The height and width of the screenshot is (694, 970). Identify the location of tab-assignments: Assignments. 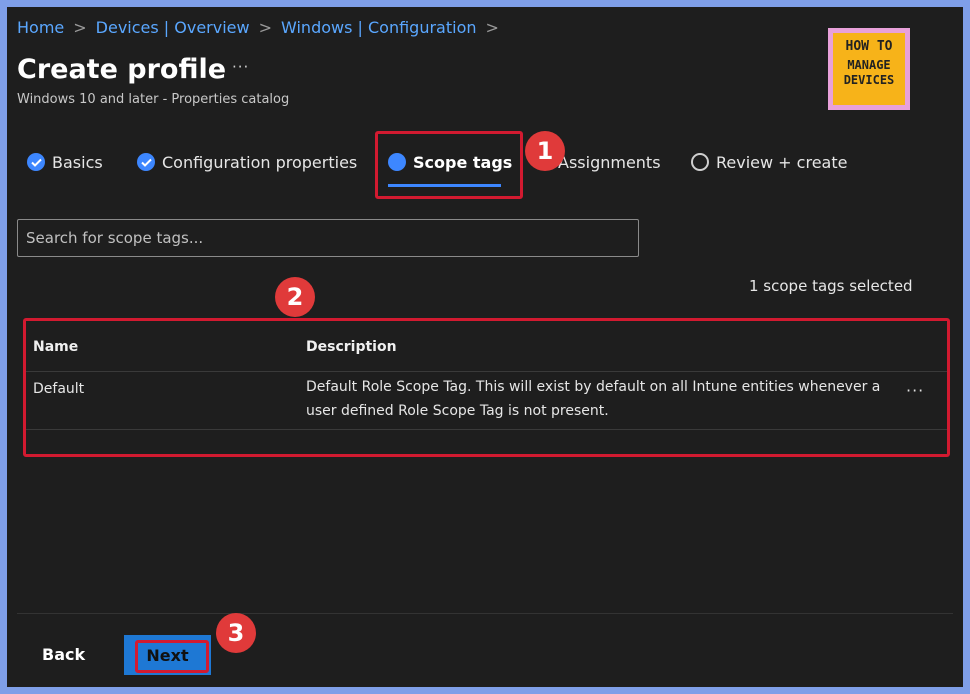
(609, 162).